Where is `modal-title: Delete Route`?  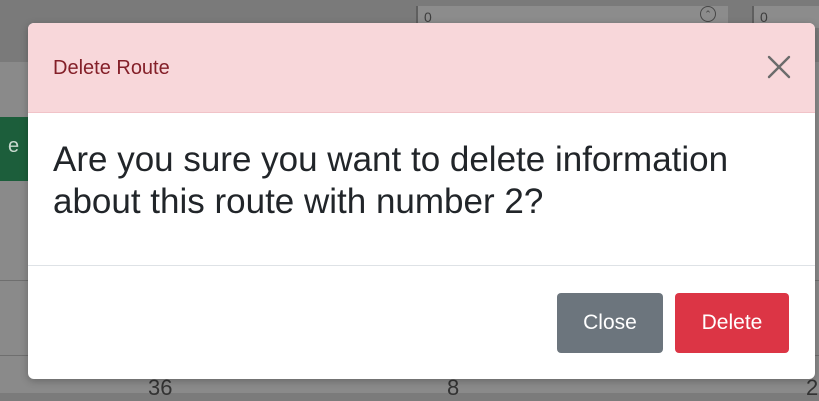
modal-title: Delete Route is located at coordinates (111, 68).